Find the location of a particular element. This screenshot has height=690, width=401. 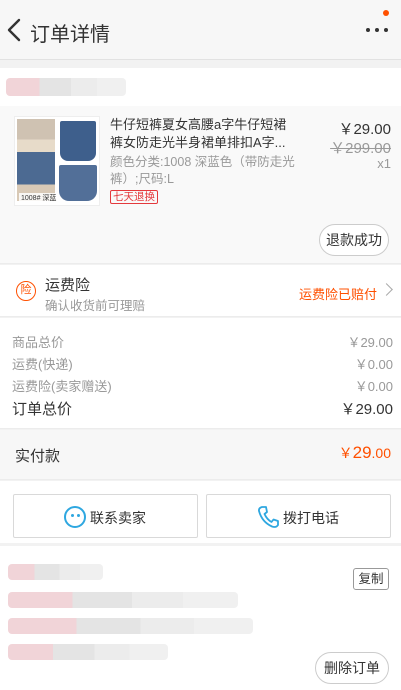

refund-status-button: 退款成功 is located at coordinates (354, 240).